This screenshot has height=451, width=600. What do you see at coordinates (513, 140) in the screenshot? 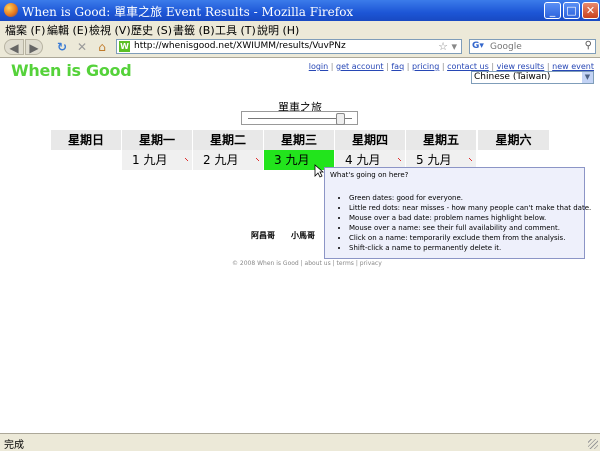
I see `day-header-saturday: 星期六` at bounding box center [513, 140].